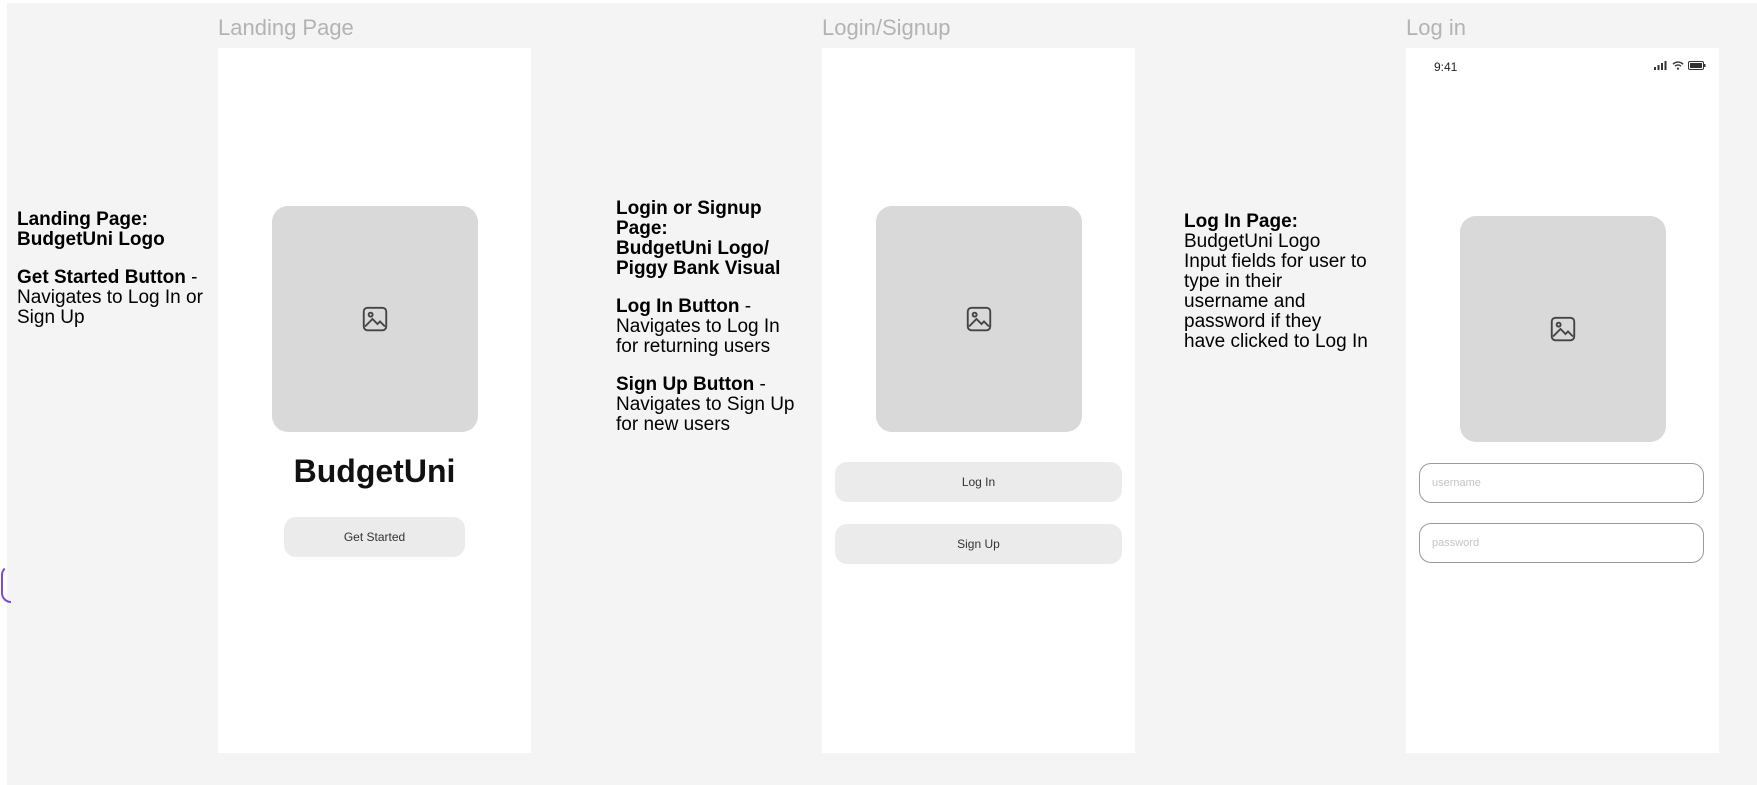 The image size is (1757, 785). I want to click on frame-title-login: Log in, so click(1436, 27).